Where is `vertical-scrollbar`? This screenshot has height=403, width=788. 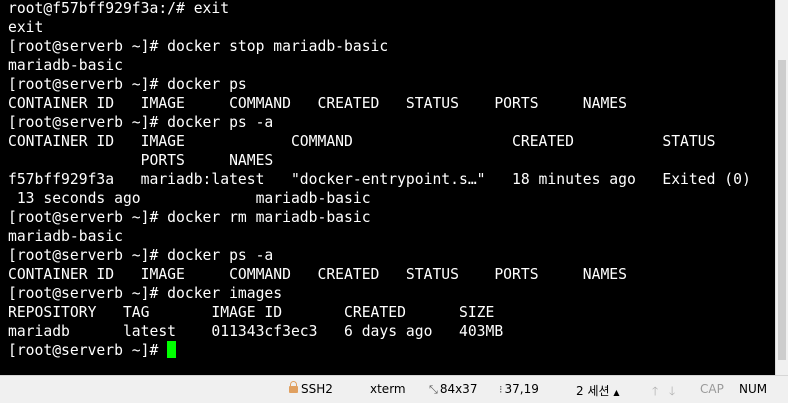
vertical-scrollbar is located at coordinates (781, 187).